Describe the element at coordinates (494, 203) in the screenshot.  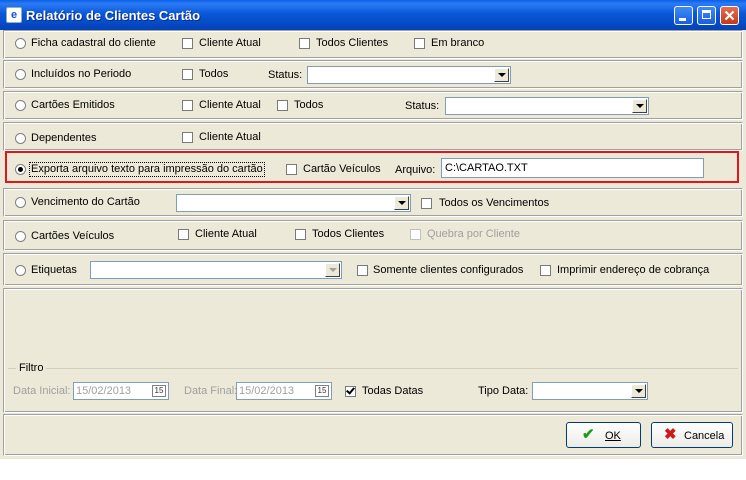
I see `checkbox-todos-vencimentos-label: Todos os Vencimentos` at that location.